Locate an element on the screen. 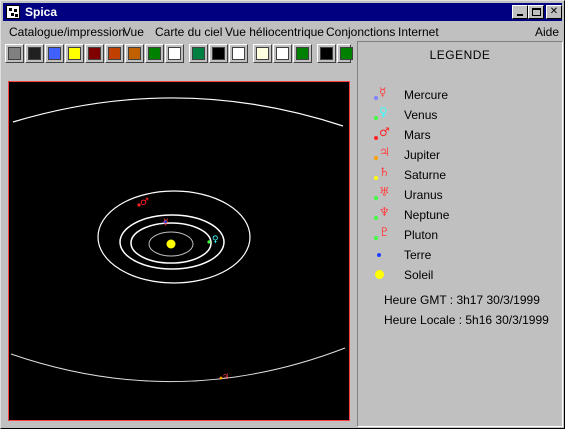 The width and height of the screenshot is (565, 429). venus-icon: ♀ is located at coordinates (382, 114).